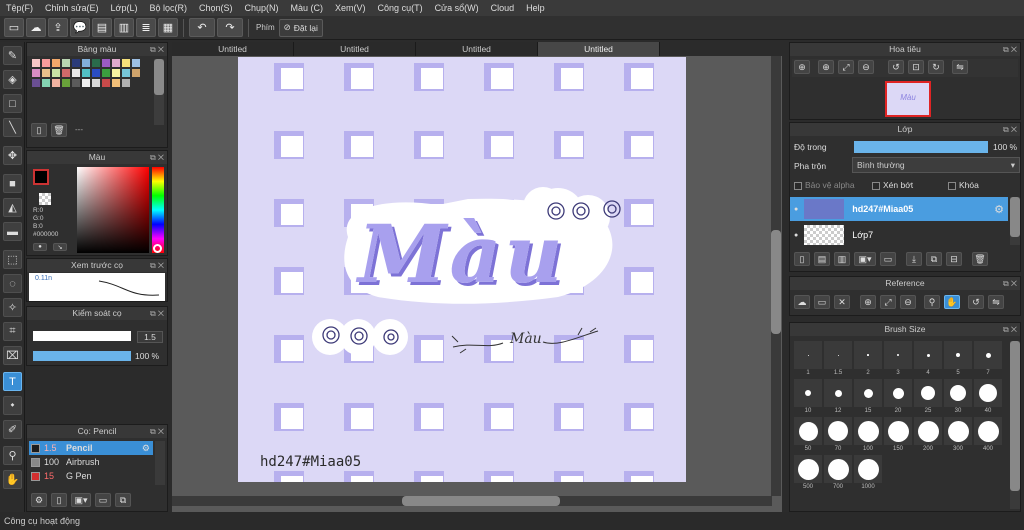 The image size is (1024, 530). I want to click on gradient-tool-icon: ▬, so click(12, 231).